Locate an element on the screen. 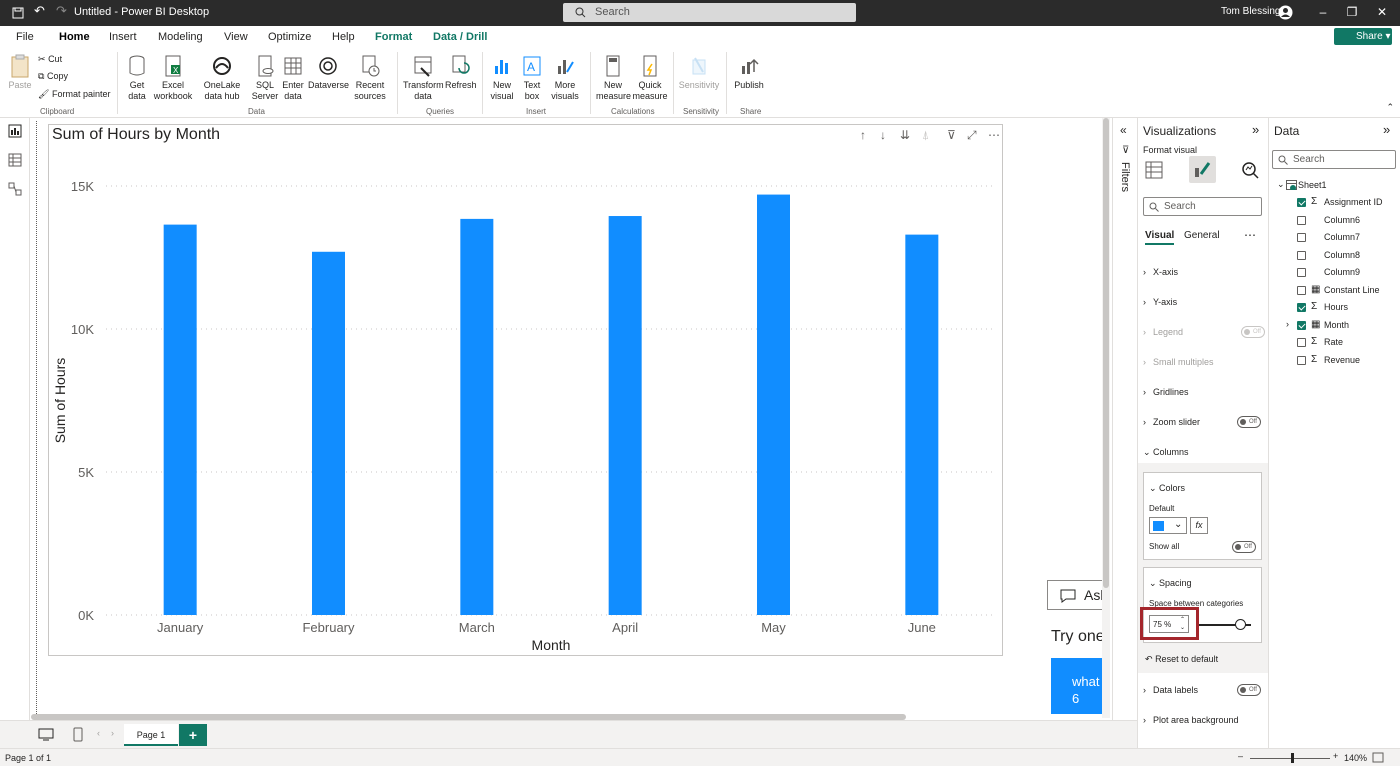 The width and height of the screenshot is (1400, 766). drill-up-icon: ↑ is located at coordinates (863, 135).